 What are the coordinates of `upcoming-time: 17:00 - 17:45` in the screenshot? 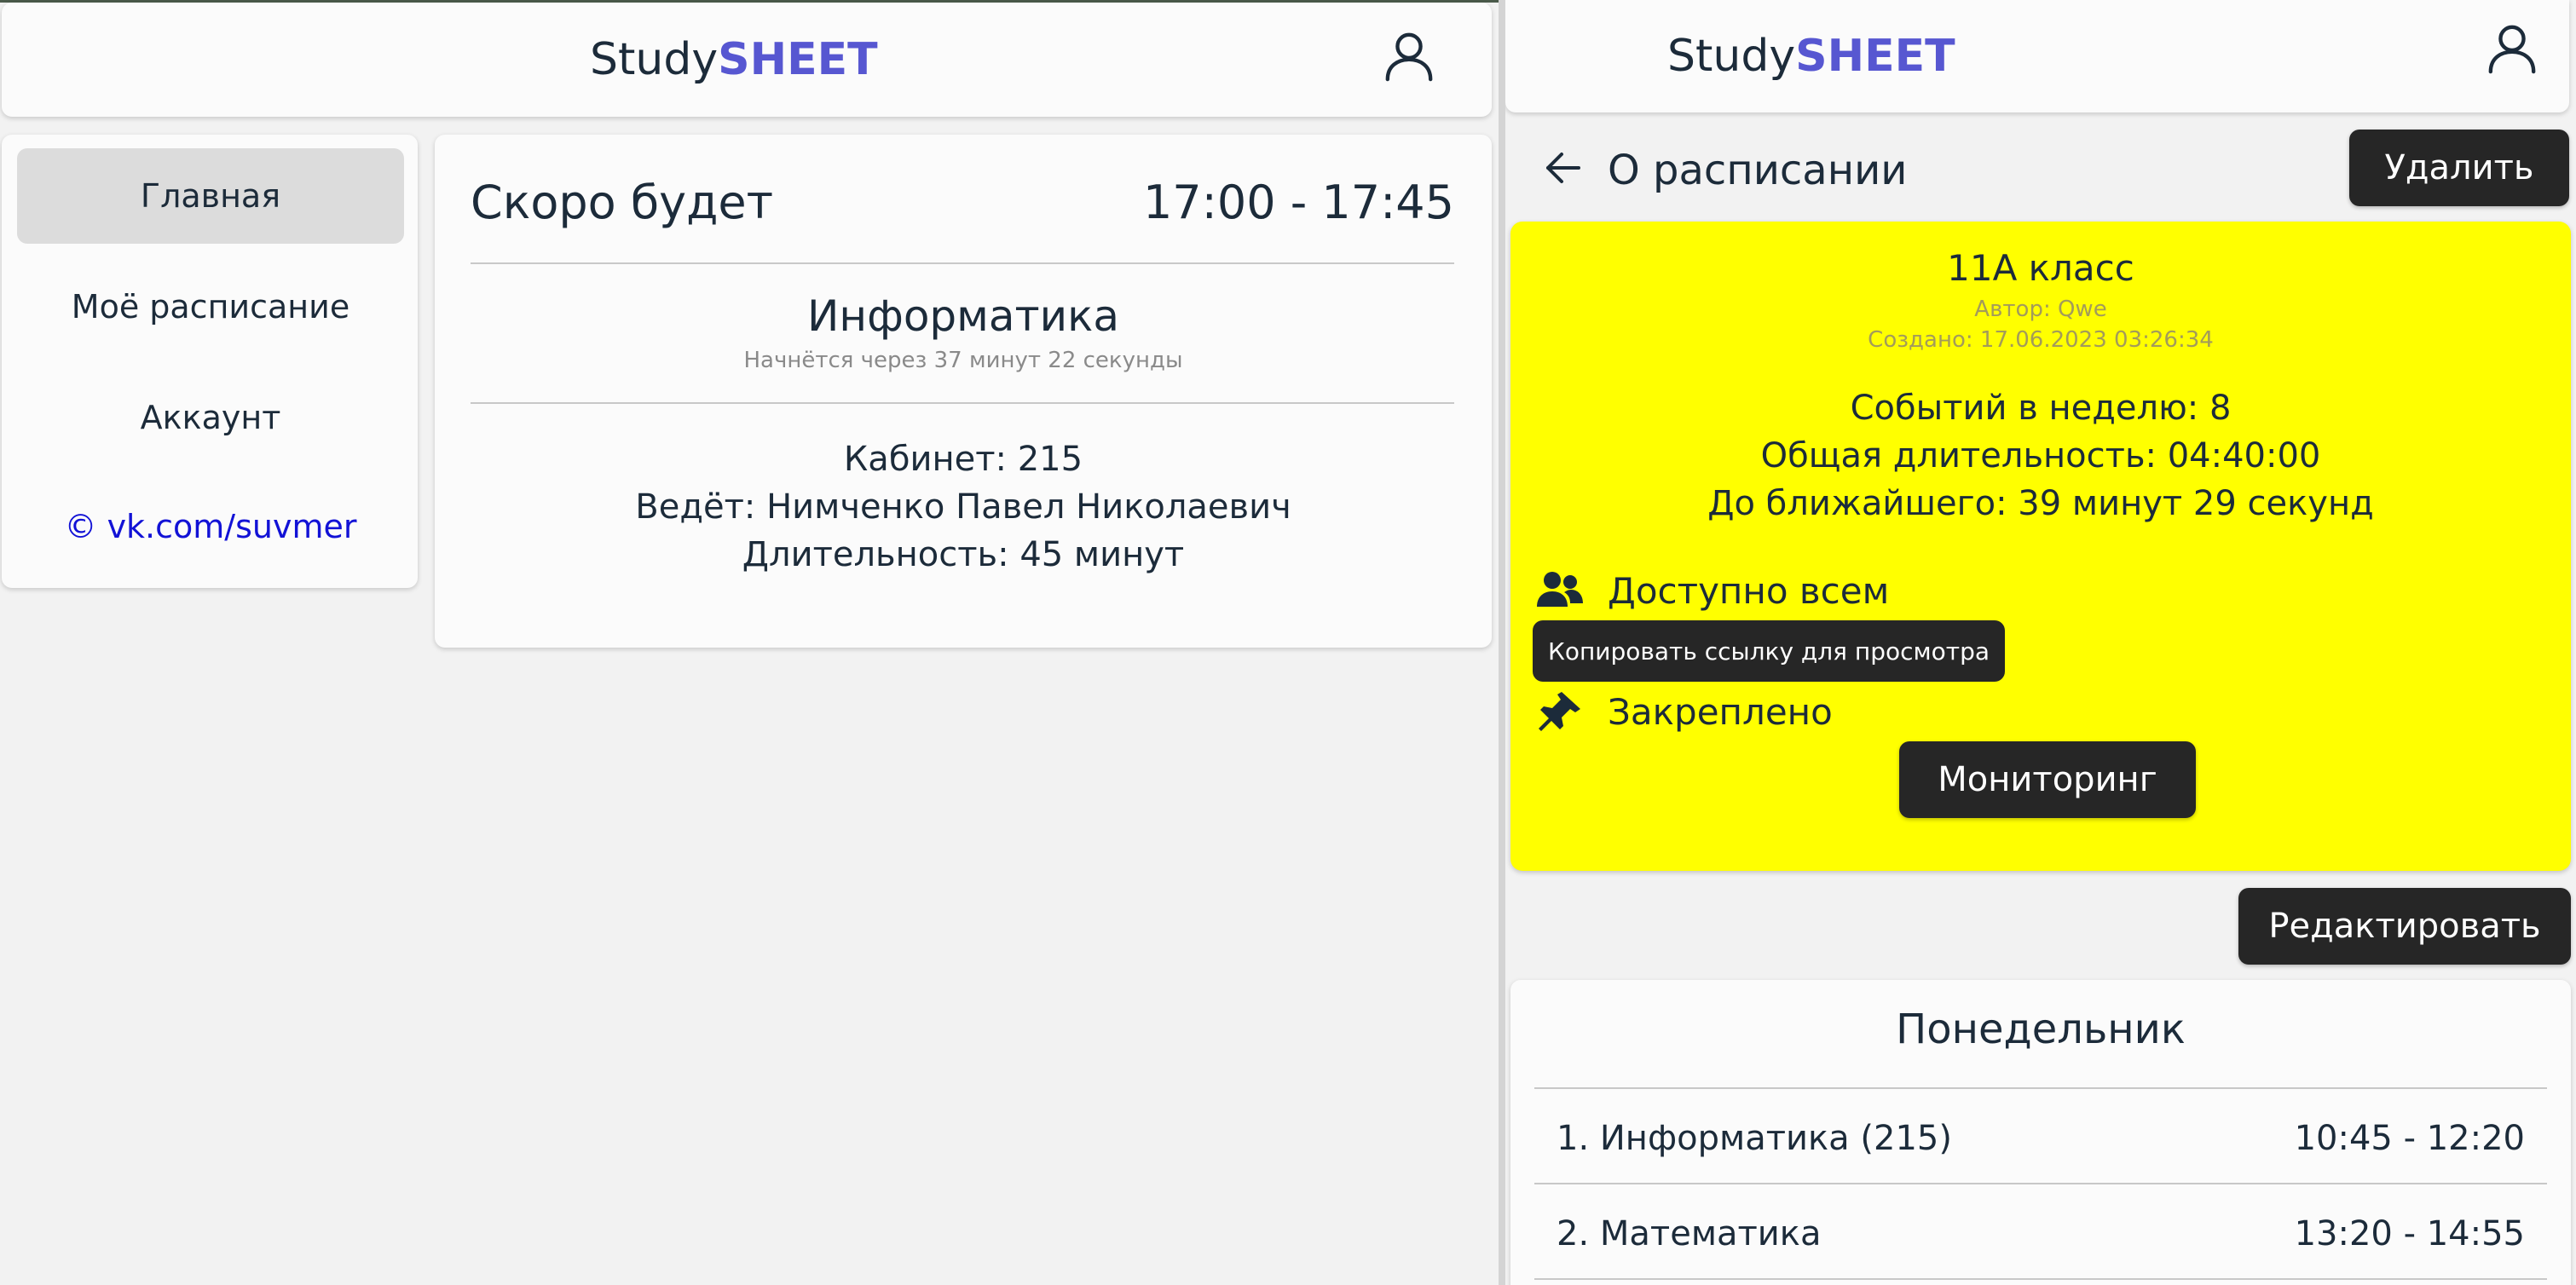 It's located at (1298, 203).